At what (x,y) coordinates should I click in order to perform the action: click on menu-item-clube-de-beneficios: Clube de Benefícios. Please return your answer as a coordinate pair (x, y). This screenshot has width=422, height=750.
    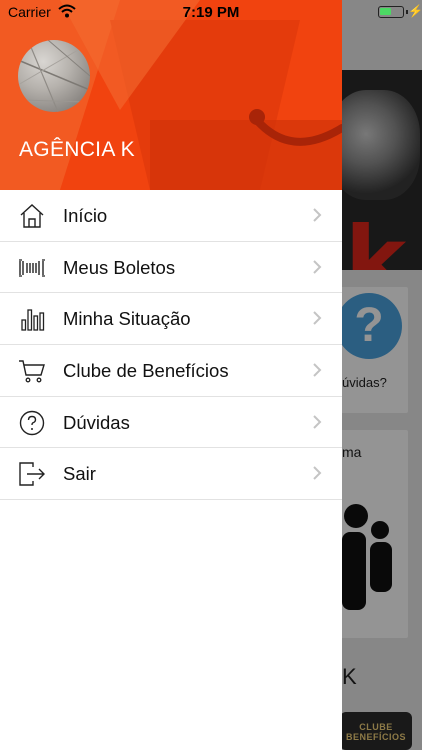
    Looking at the image, I should click on (171, 371).